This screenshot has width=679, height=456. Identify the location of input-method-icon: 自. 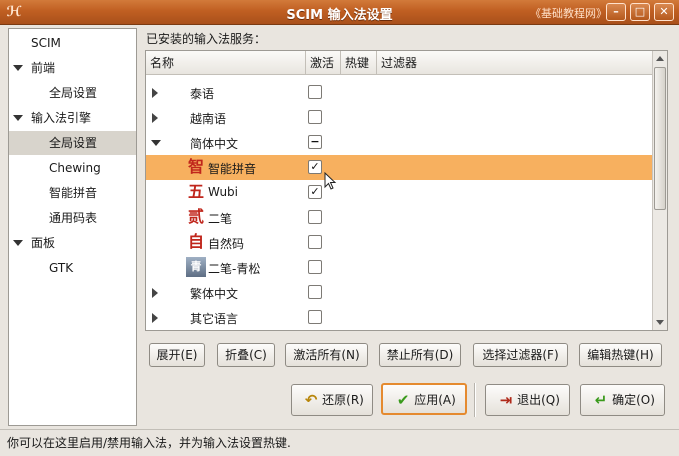
(195, 241).